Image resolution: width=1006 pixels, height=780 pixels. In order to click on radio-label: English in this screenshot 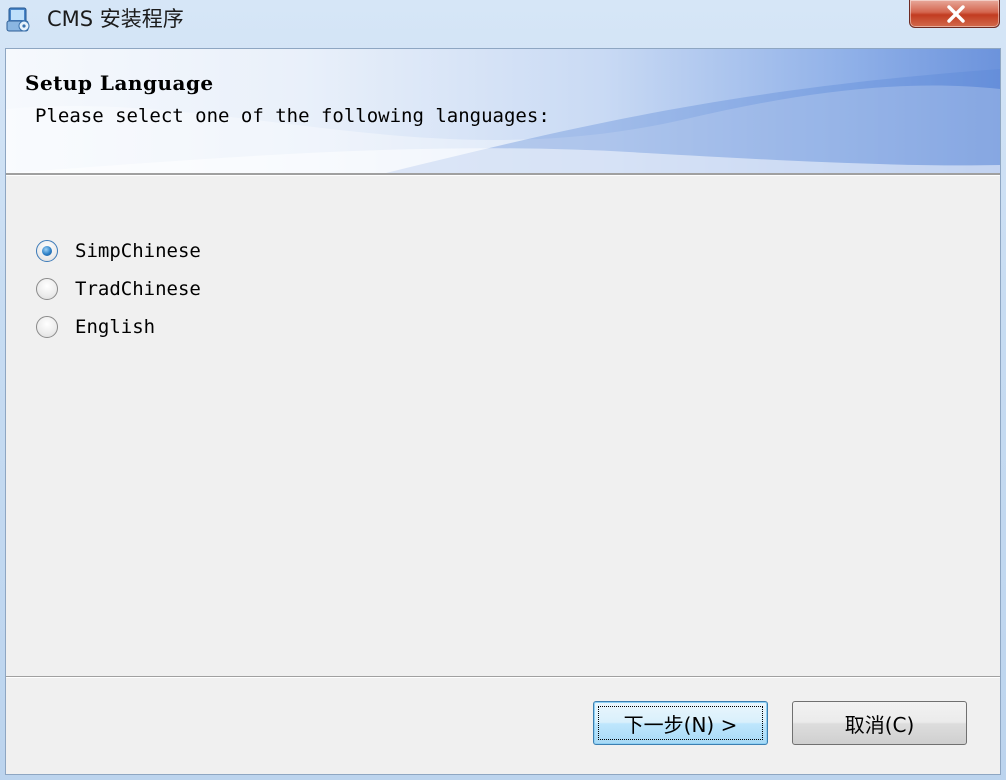, I will do `click(115, 327)`.